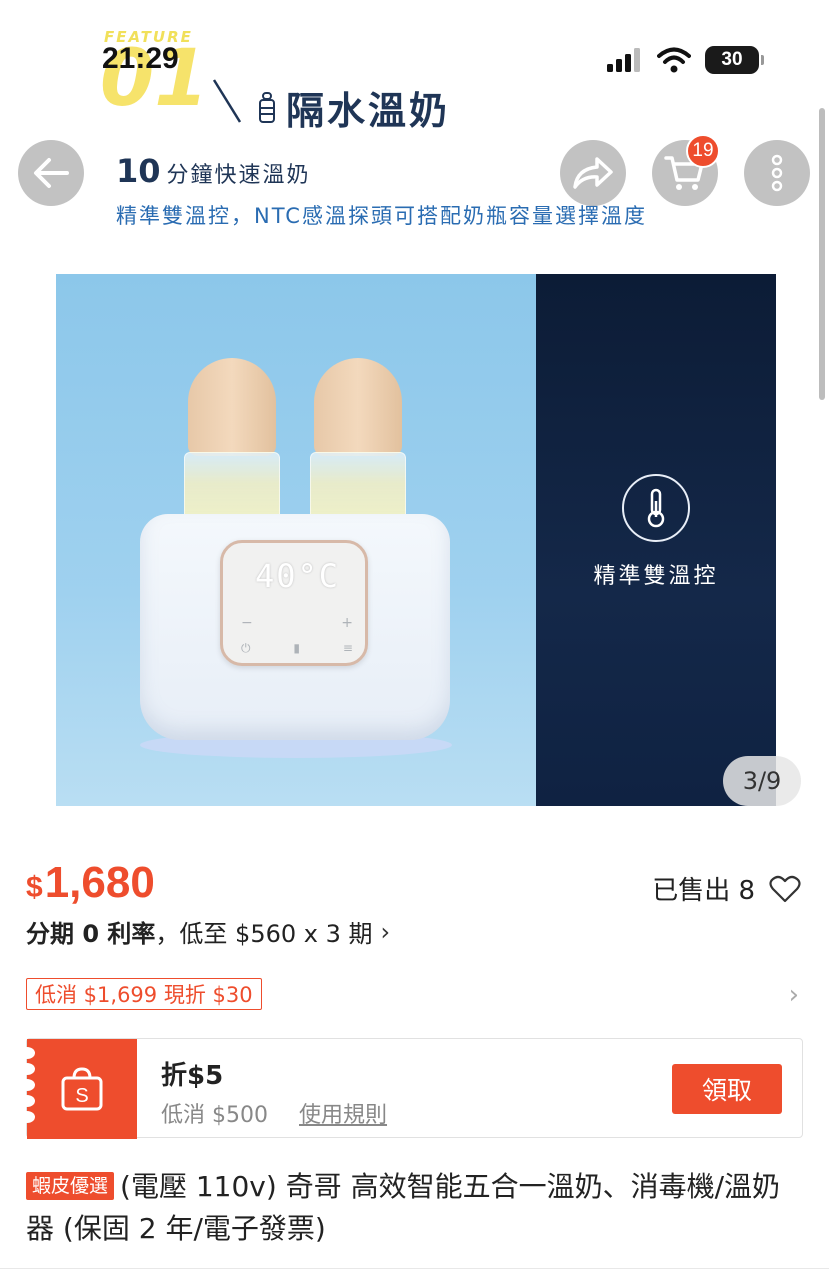  I want to click on bottle-left, so click(232, 440).